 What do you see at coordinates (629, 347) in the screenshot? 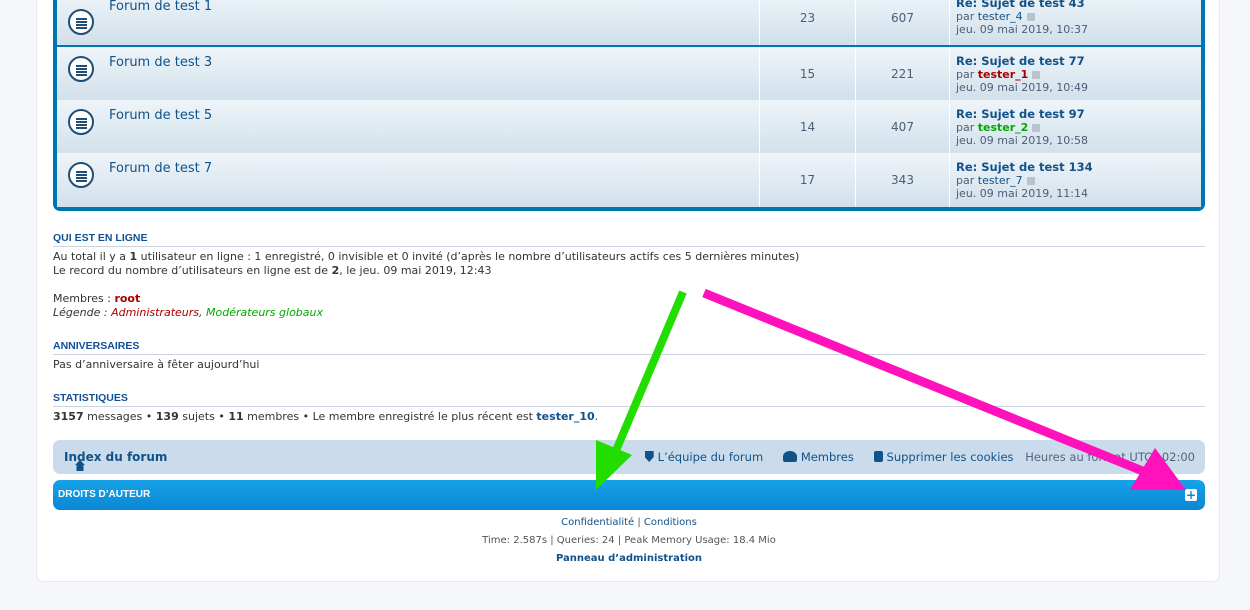
I see `birthdays-heading: ANNIVERSAIRES` at bounding box center [629, 347].